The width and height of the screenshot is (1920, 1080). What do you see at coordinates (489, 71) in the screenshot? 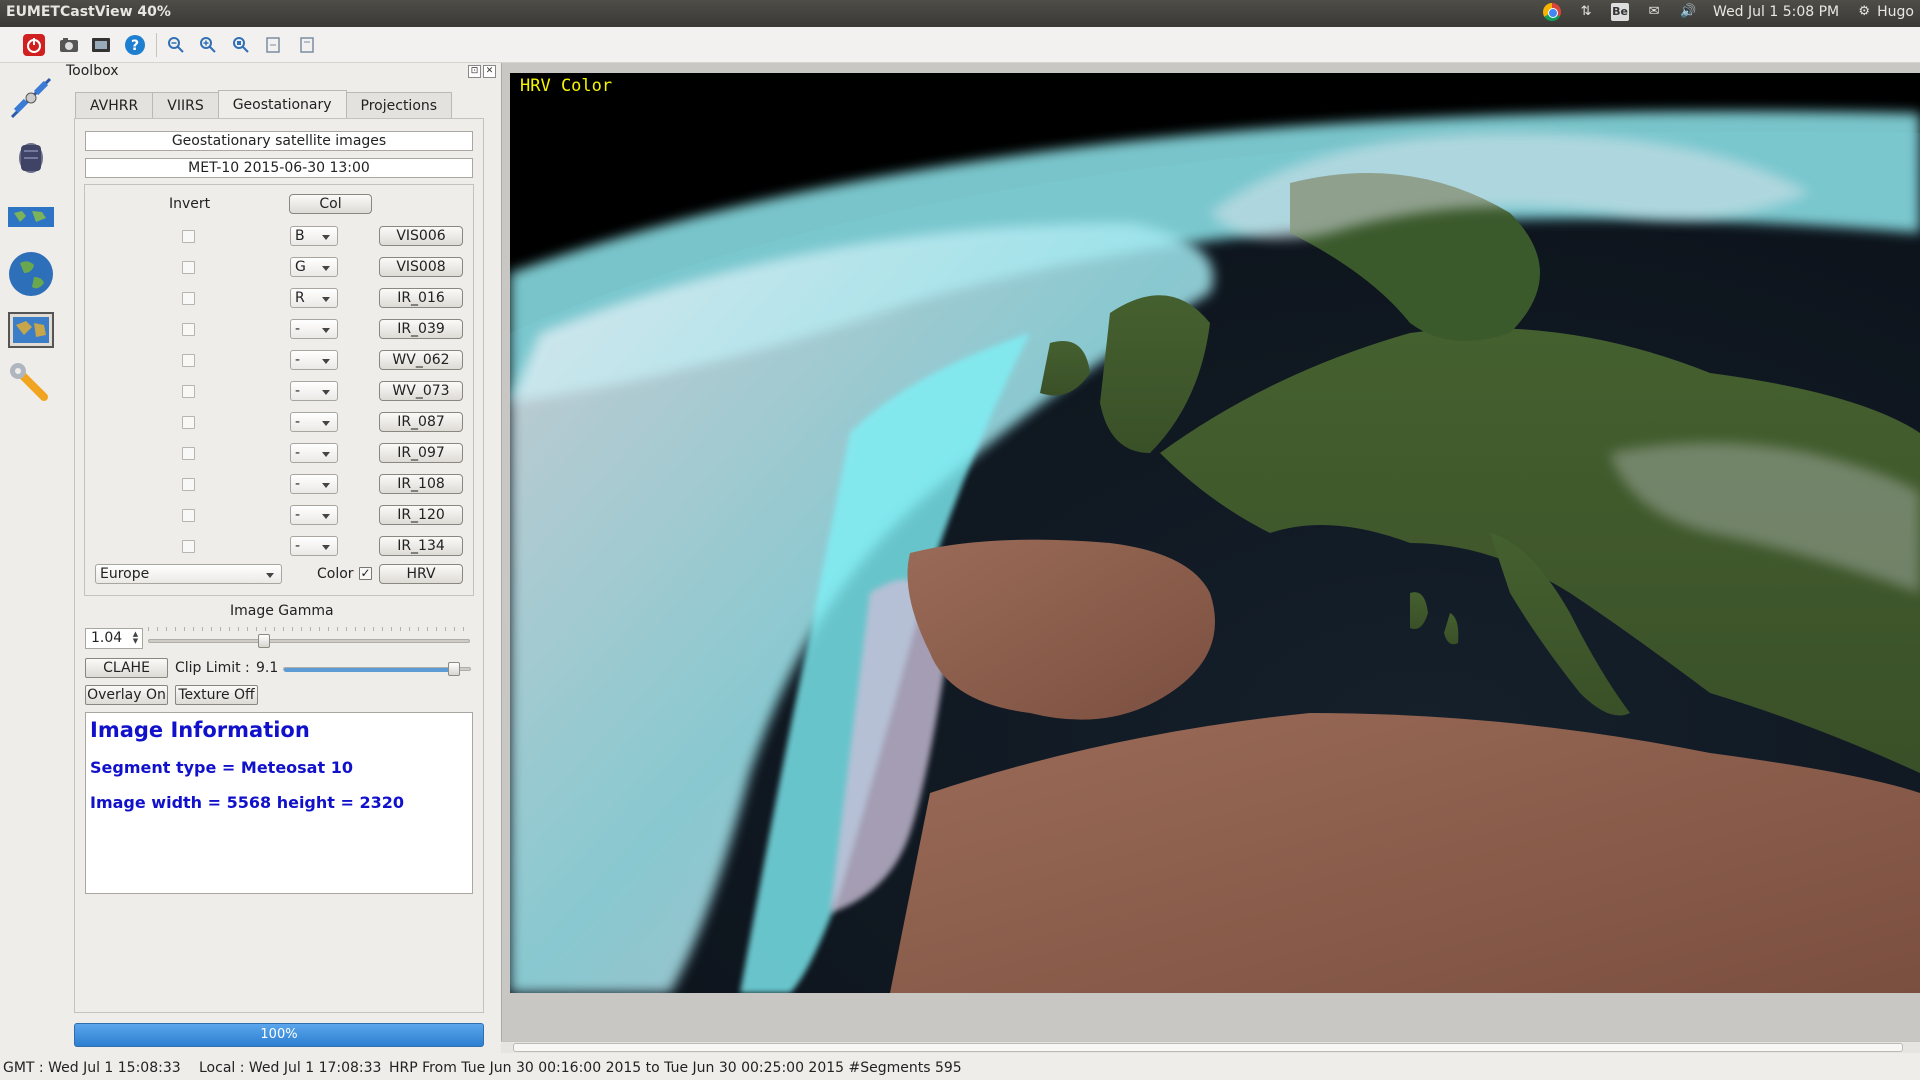
I see `close-panel-button: ✕` at bounding box center [489, 71].